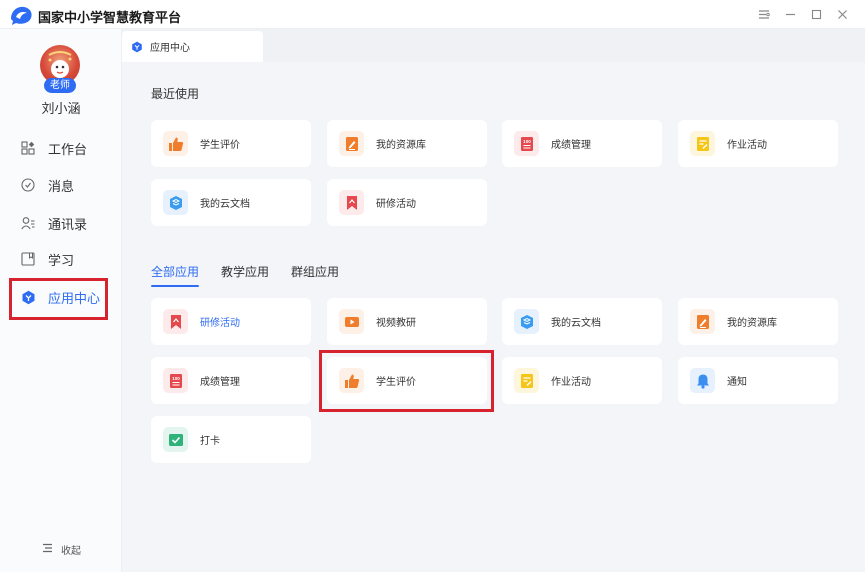 Image resolution: width=865 pixels, height=572 pixels. What do you see at coordinates (737, 382) in the screenshot?
I see `app-label: 通知` at bounding box center [737, 382].